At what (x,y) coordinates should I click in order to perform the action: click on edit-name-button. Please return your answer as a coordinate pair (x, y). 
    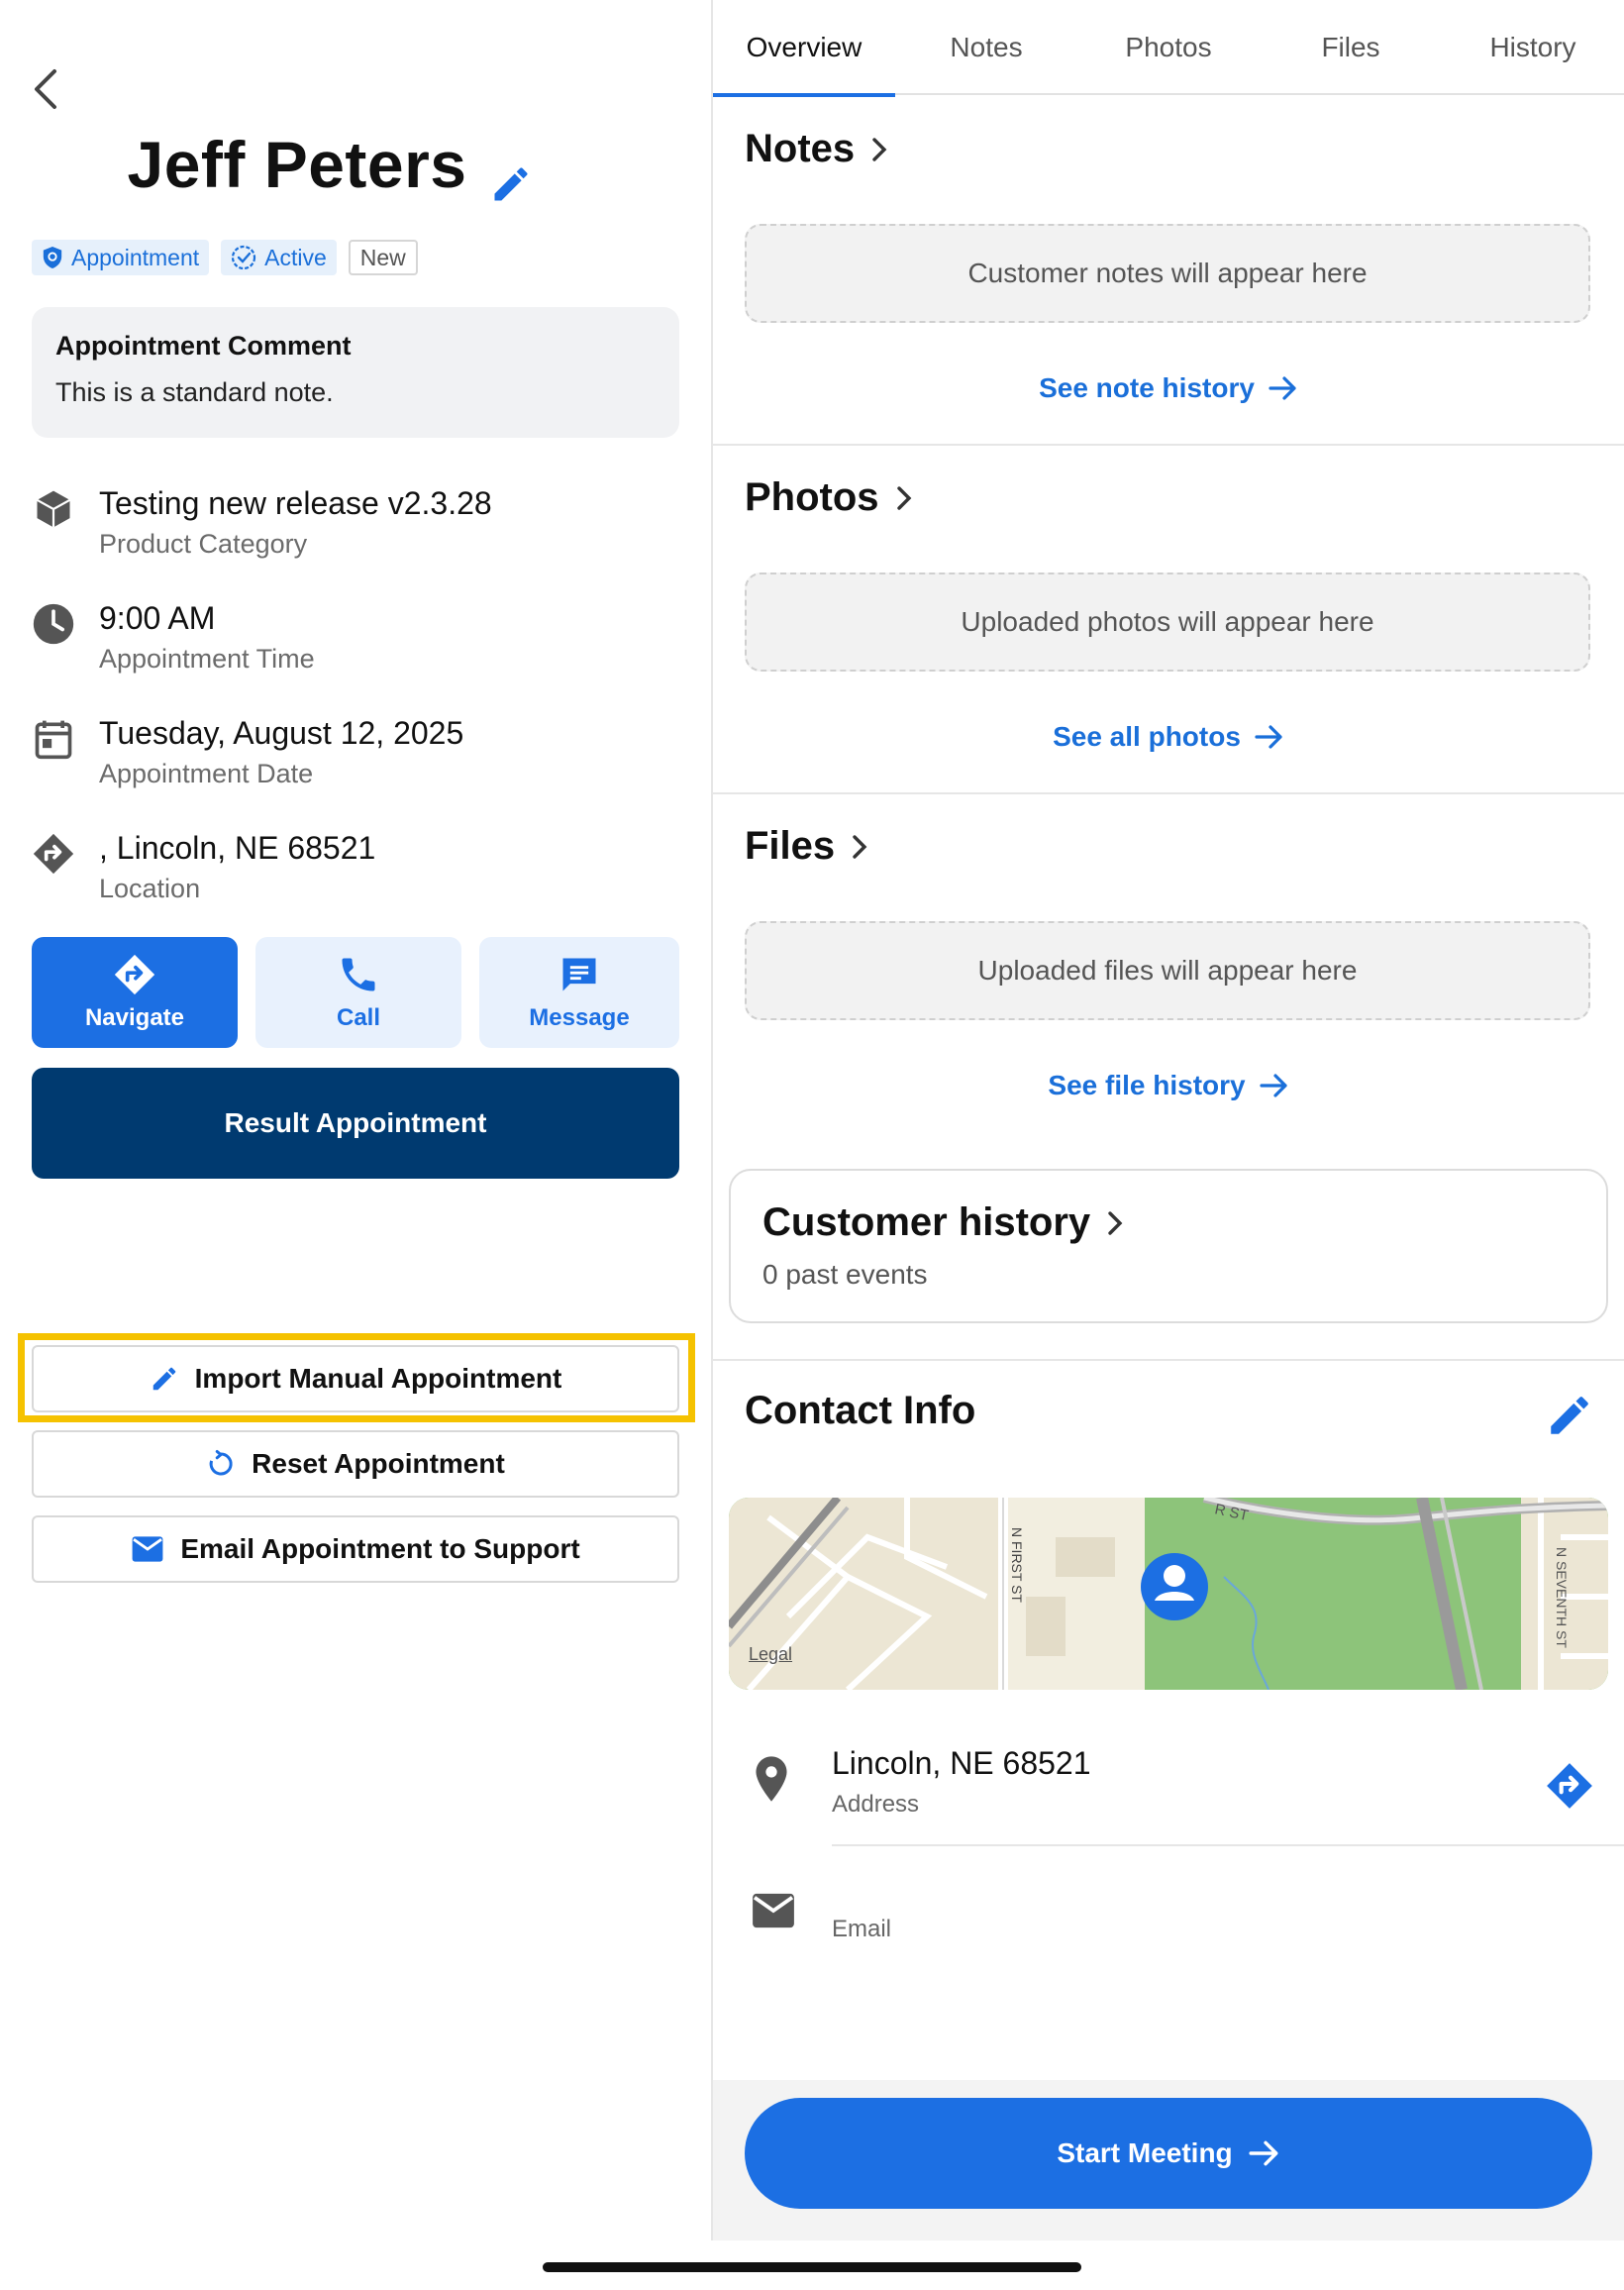
    Looking at the image, I should click on (511, 184).